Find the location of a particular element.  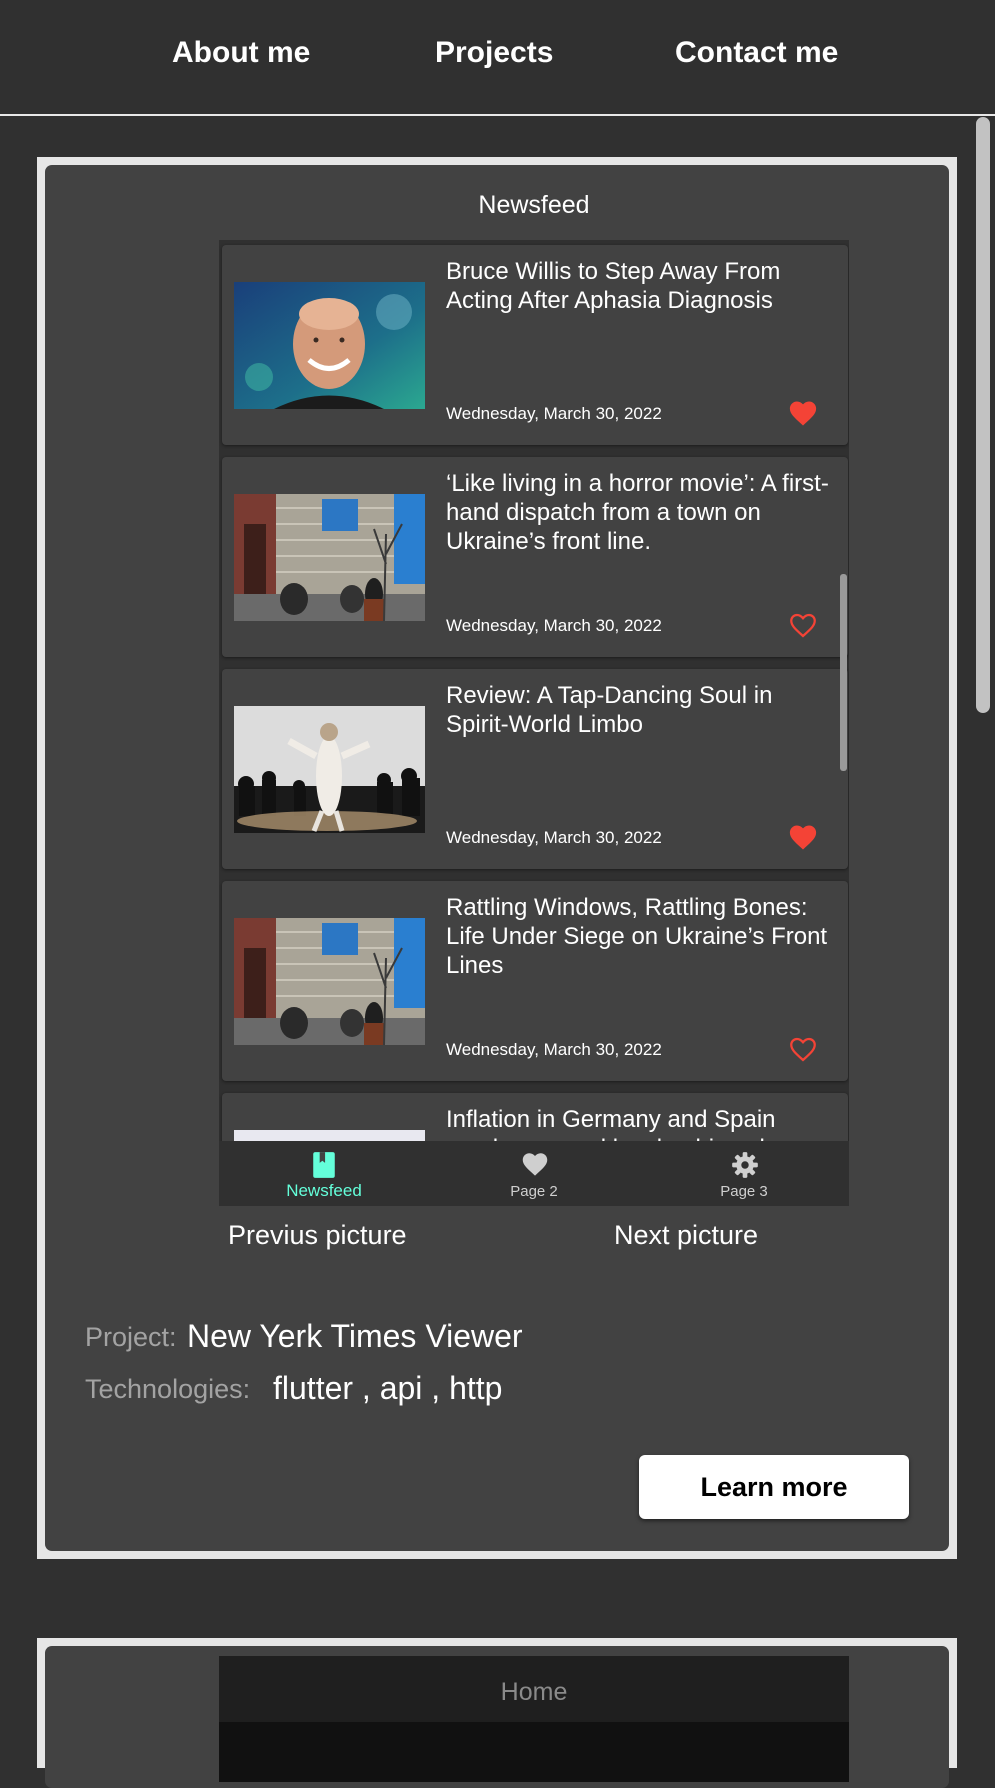

book-icon is located at coordinates (324, 1165).